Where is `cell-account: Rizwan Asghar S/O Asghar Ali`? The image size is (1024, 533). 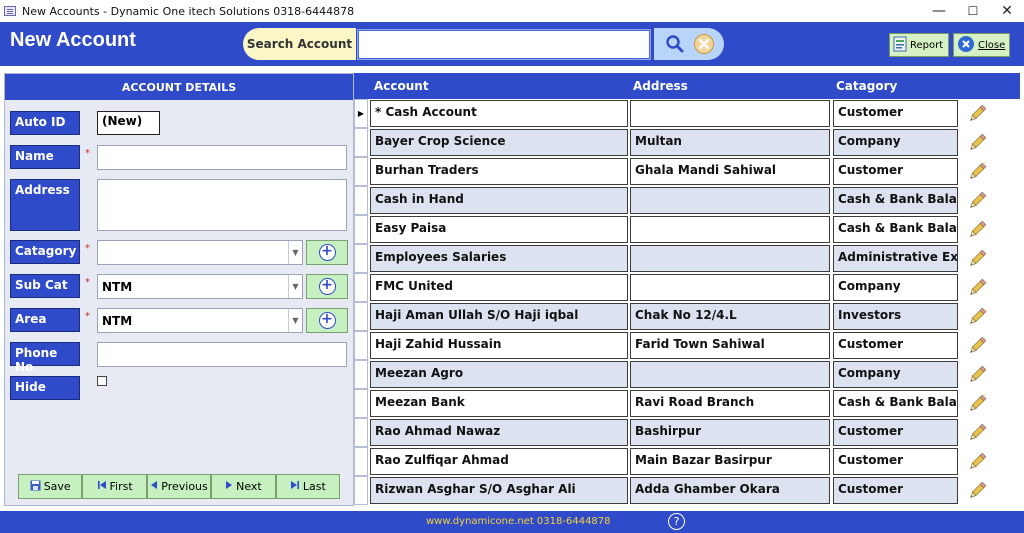 cell-account: Rizwan Asghar S/O Asghar Ali is located at coordinates (499, 490).